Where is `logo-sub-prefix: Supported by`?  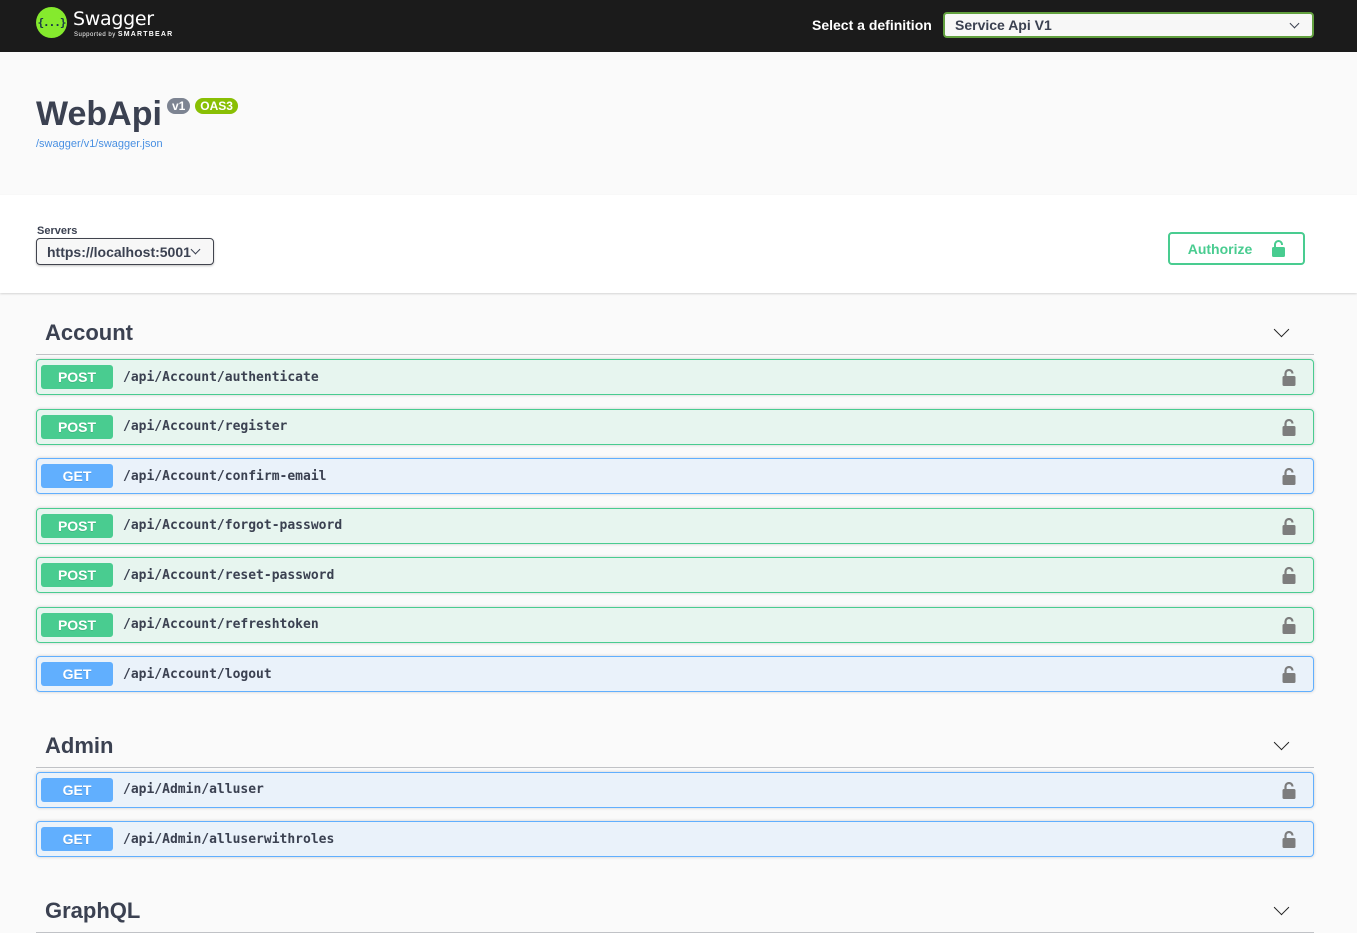 logo-sub-prefix: Supported by is located at coordinates (95, 34).